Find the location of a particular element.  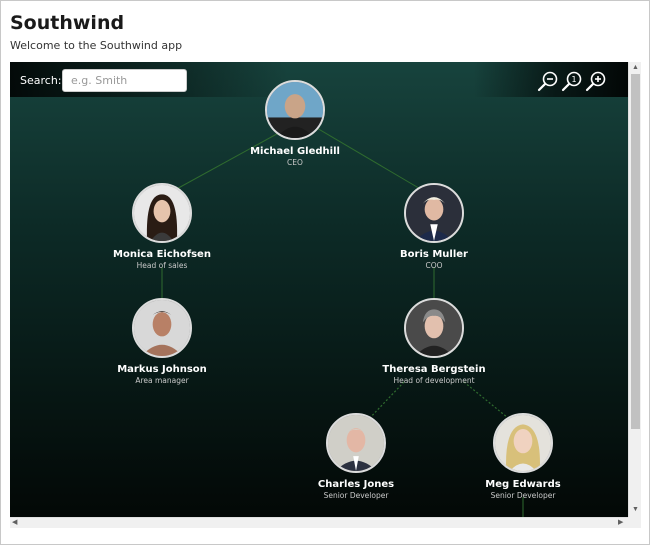

node-name: Michael Gledhill is located at coordinates (295, 151).